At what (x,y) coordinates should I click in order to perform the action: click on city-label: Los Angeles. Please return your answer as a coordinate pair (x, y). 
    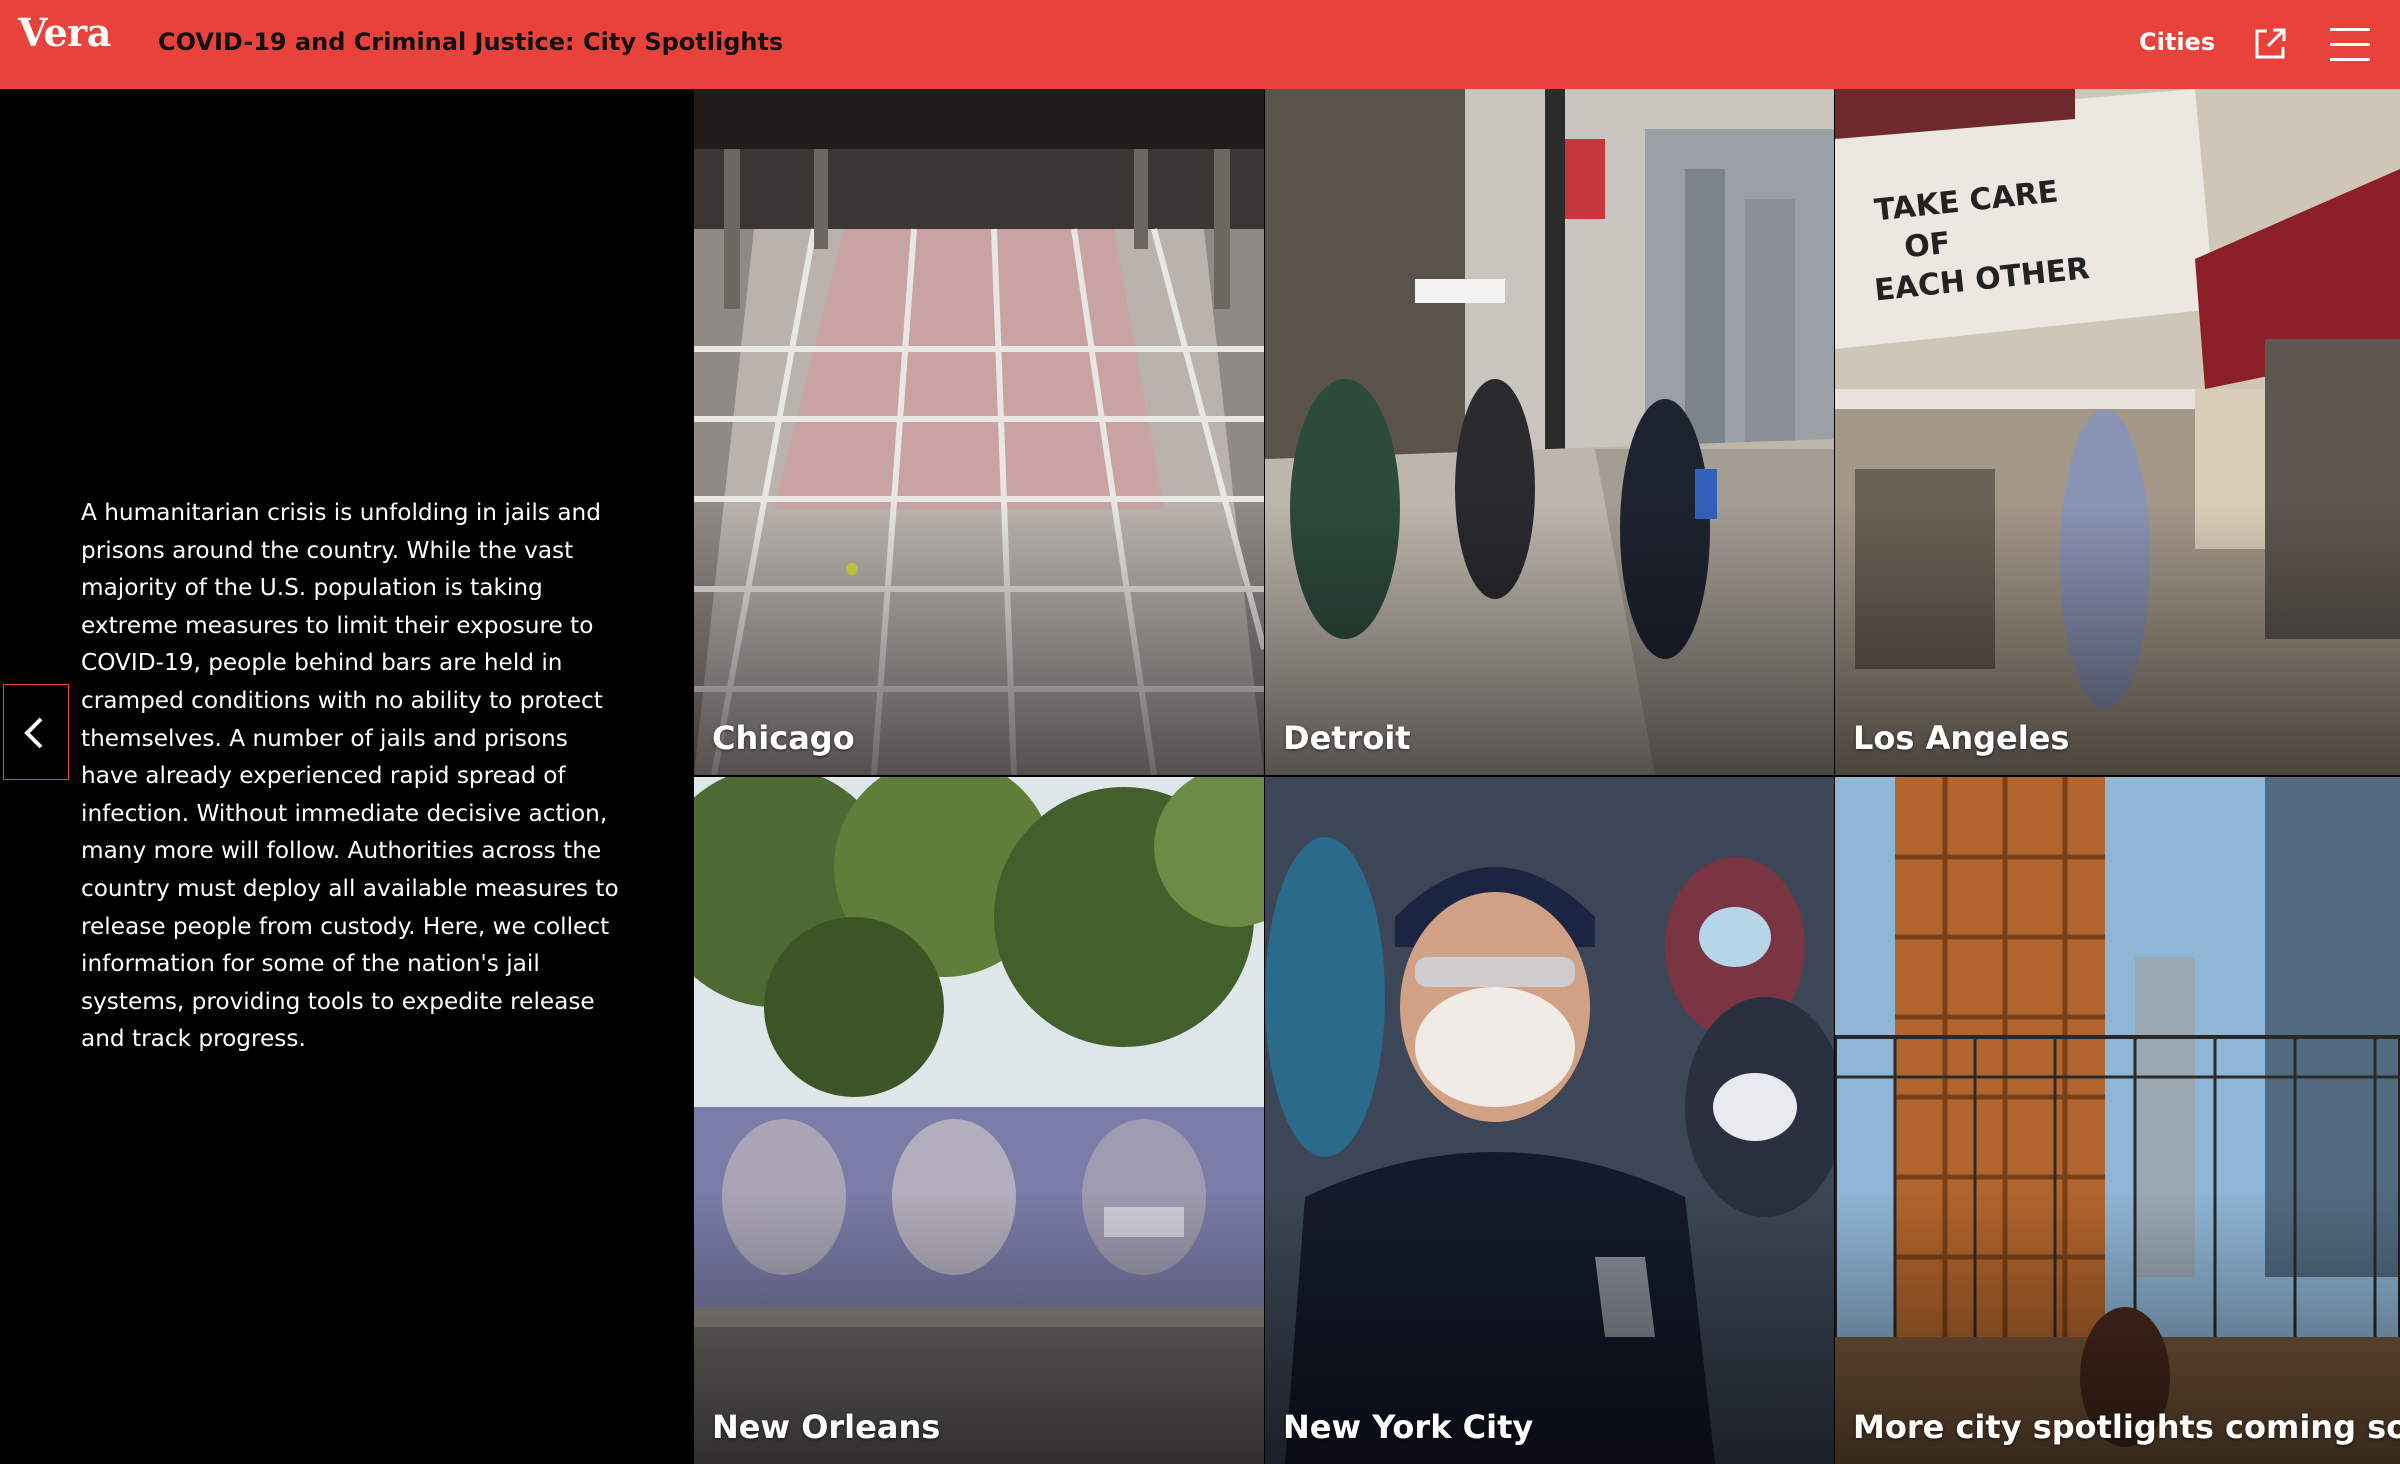
    Looking at the image, I should click on (1961, 738).